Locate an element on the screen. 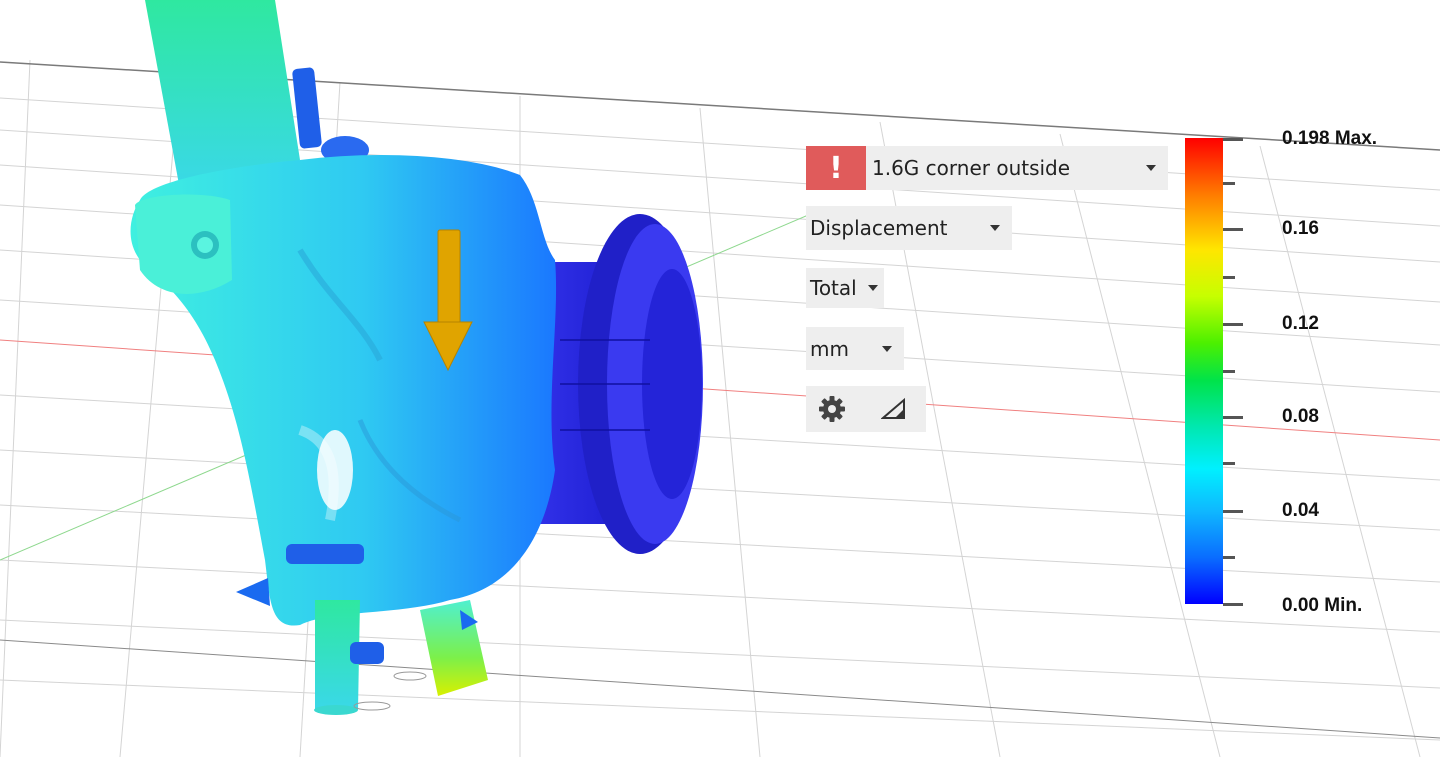 The width and height of the screenshot is (1440, 757). upper-tube is located at coordinates (222, 95).